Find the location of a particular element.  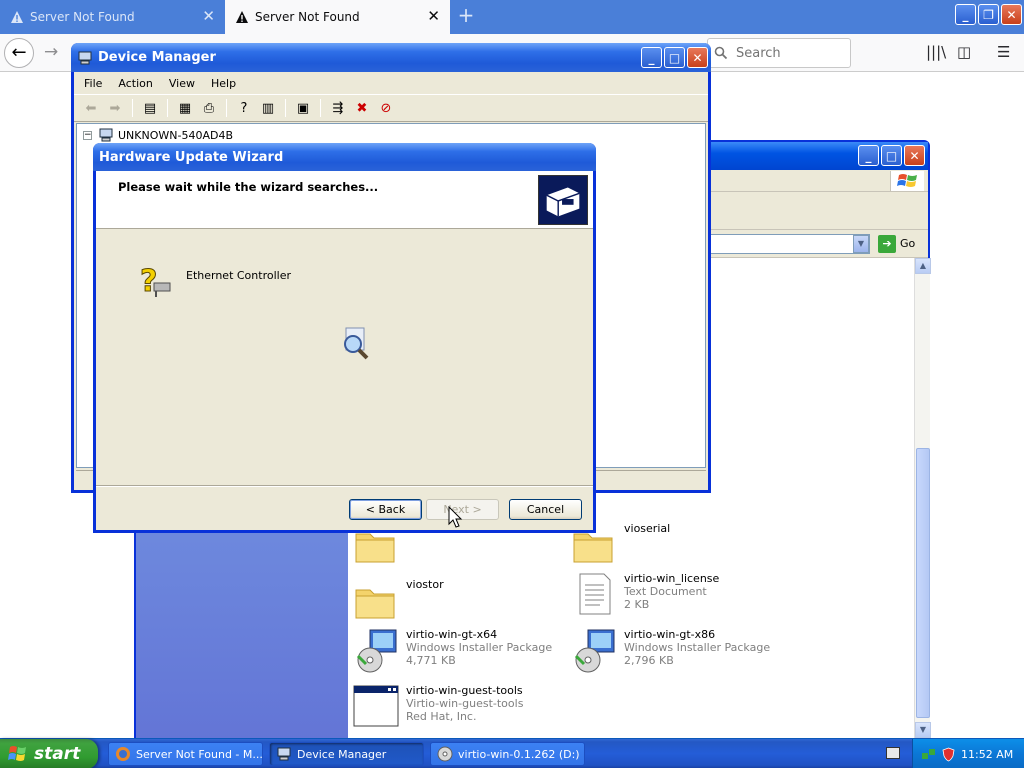

forward-icon: ➡ is located at coordinates (115, 108).